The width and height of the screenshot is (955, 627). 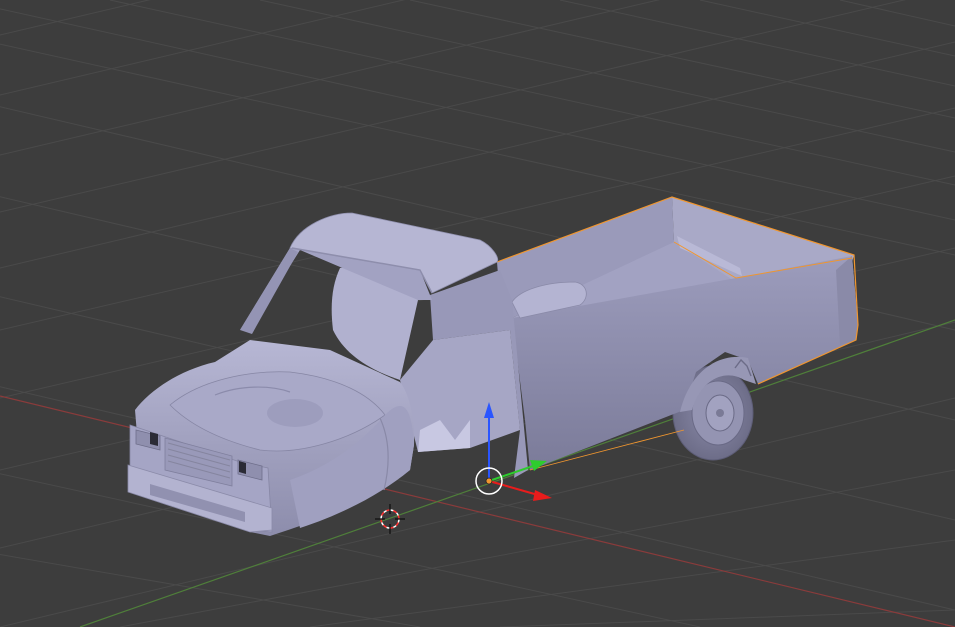 What do you see at coordinates (511, 473) in the screenshot?
I see `gizmo-y-axis` at bounding box center [511, 473].